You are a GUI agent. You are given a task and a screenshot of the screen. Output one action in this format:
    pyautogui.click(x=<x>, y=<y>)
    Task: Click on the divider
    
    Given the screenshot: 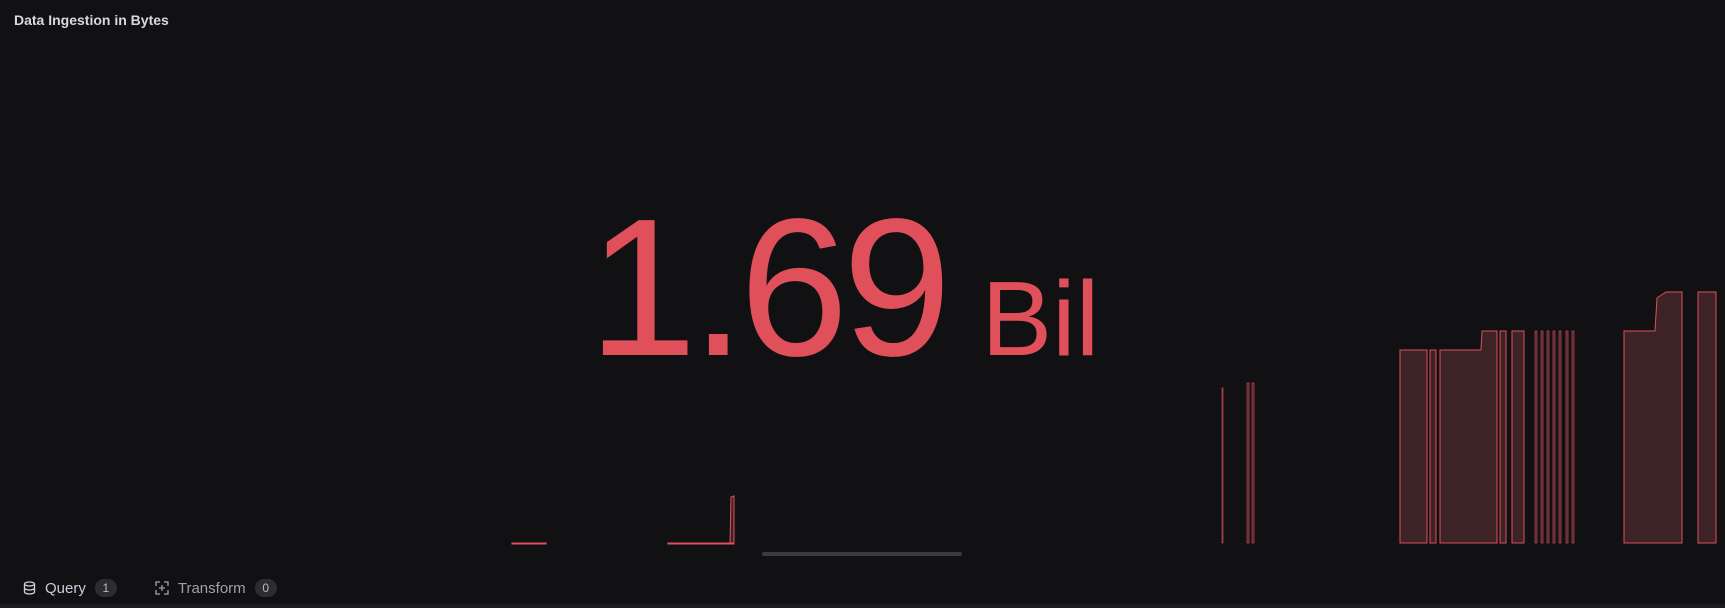 What is the action you would take?
    pyautogui.click(x=862, y=606)
    